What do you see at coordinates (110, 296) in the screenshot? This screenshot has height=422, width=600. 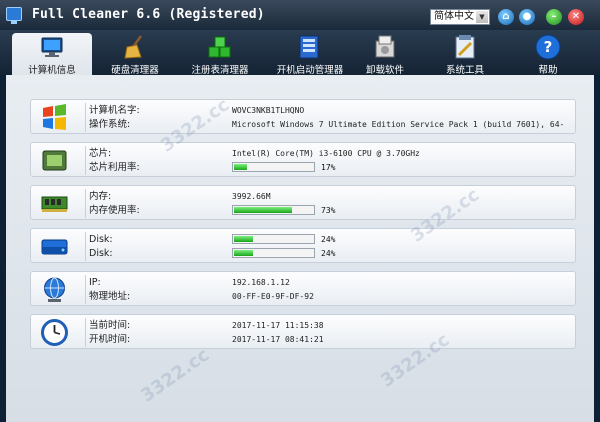 I see `mac-label: 物理地址:` at bounding box center [110, 296].